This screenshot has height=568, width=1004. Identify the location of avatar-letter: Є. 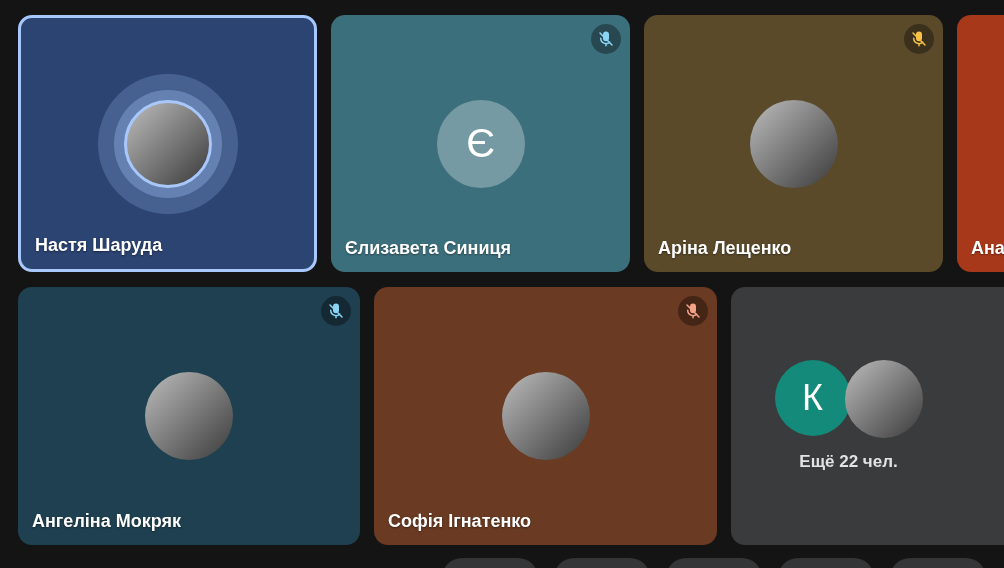
(480, 143).